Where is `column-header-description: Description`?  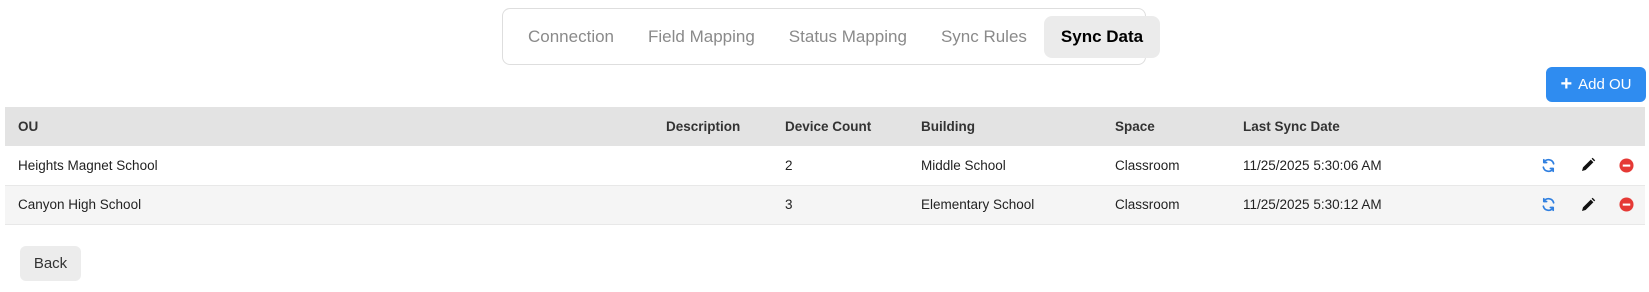
column-header-description: Description is located at coordinates (725, 126).